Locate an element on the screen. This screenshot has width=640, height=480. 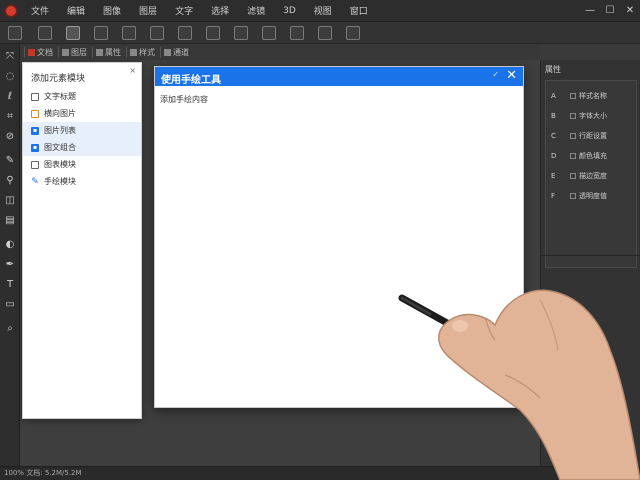
gradient-tool-icon: ▤ is located at coordinates (10, 221).